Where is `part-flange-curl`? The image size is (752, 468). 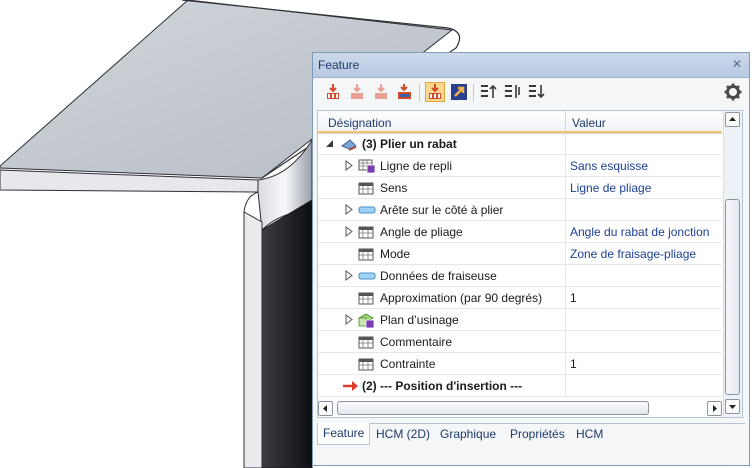
part-flange-curl is located at coordinates (251, 202).